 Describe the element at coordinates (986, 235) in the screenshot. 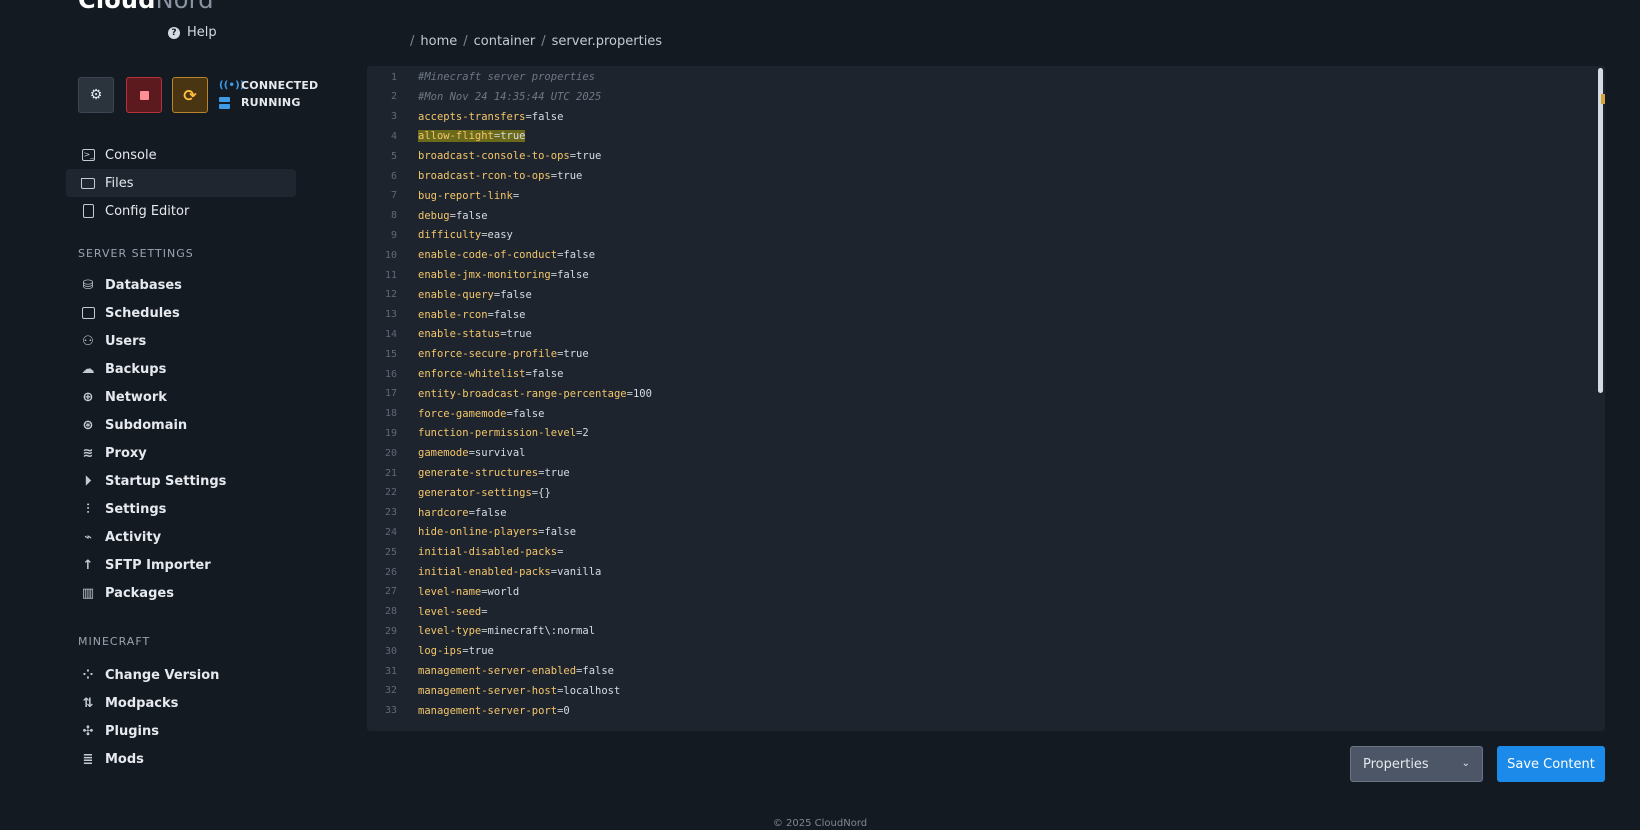

I see `code-line: 9 difficulty=easy` at that location.